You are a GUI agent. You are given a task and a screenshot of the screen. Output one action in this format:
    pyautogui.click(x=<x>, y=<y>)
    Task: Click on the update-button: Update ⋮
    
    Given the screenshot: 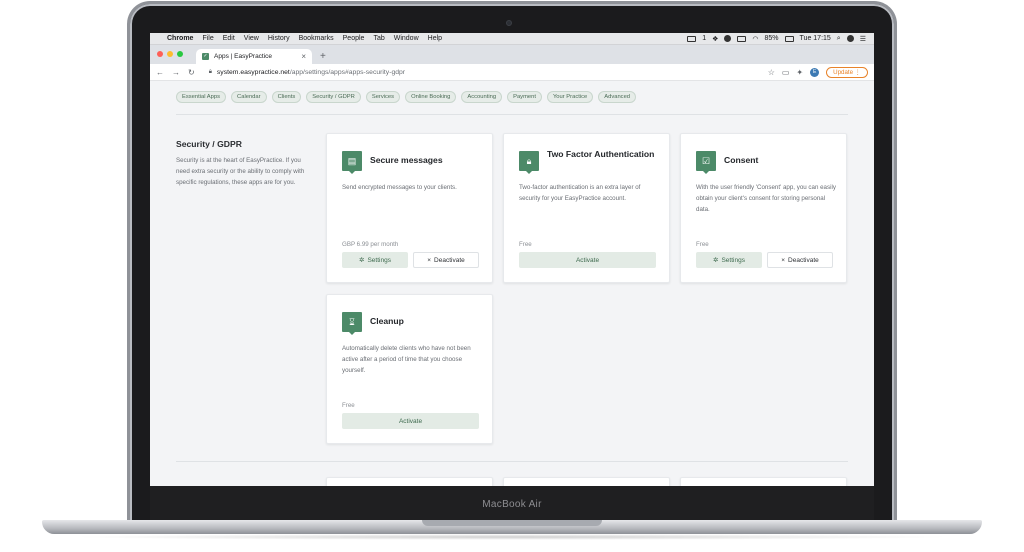 What is the action you would take?
    pyautogui.click(x=847, y=72)
    